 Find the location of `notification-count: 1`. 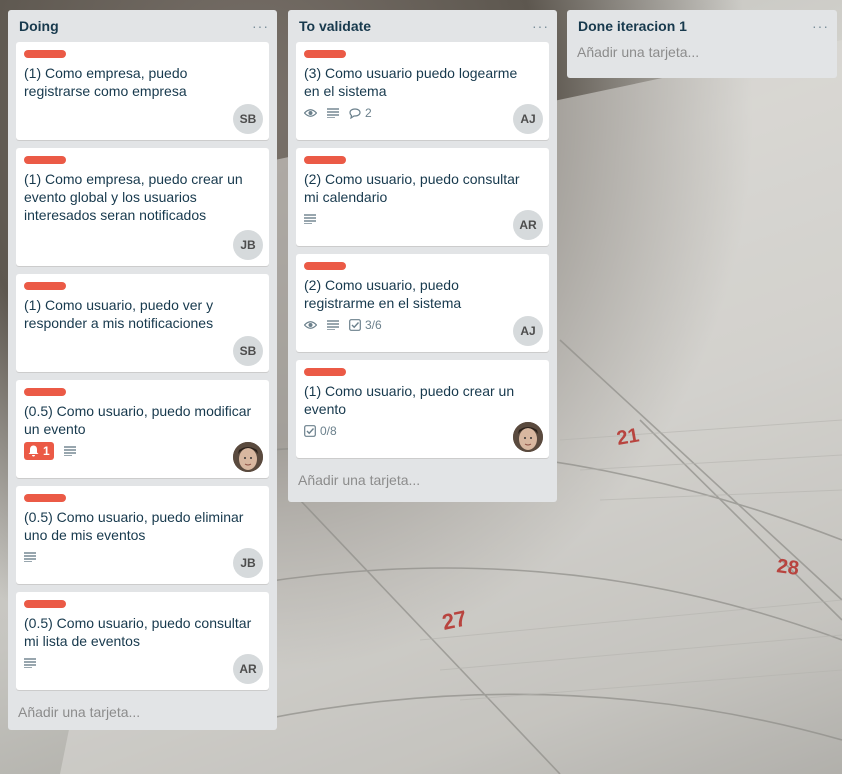

notification-count: 1 is located at coordinates (46, 451).